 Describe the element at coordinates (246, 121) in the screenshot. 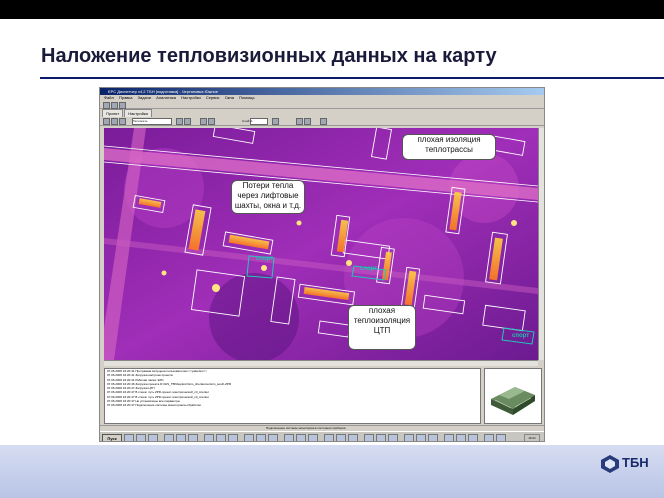

I see `scale-label: Слой:` at that location.